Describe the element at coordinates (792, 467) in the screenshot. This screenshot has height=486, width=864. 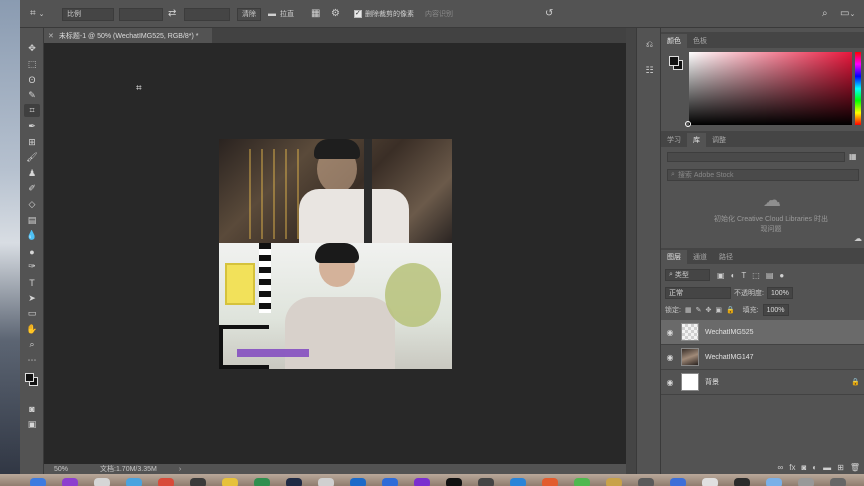
I see `fx-icon: fx` at that location.